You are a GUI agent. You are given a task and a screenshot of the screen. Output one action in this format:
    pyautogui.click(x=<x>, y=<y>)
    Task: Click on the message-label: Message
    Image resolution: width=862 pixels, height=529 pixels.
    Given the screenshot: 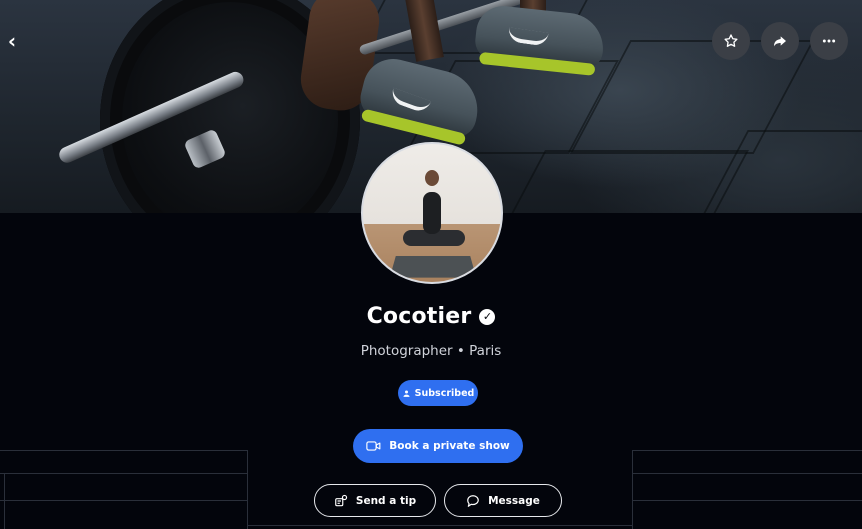 What is the action you would take?
    pyautogui.click(x=514, y=500)
    